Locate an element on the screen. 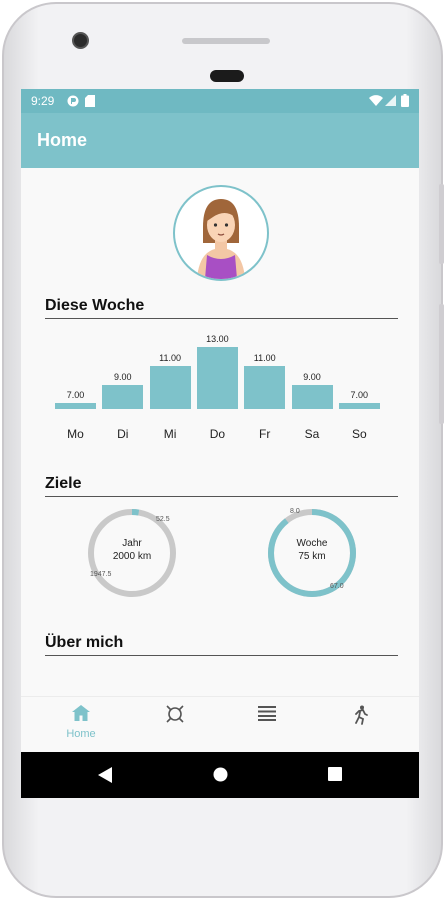 The image size is (445, 900). battery-icon is located at coordinates (405, 100).